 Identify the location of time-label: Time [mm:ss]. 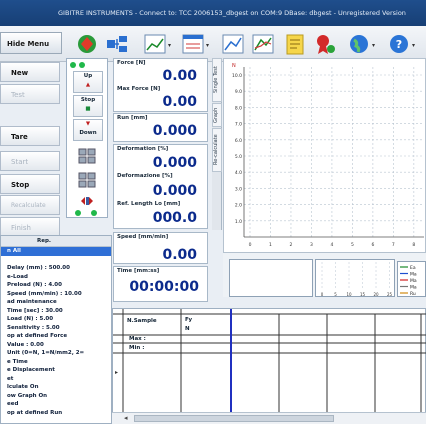
(138, 271).